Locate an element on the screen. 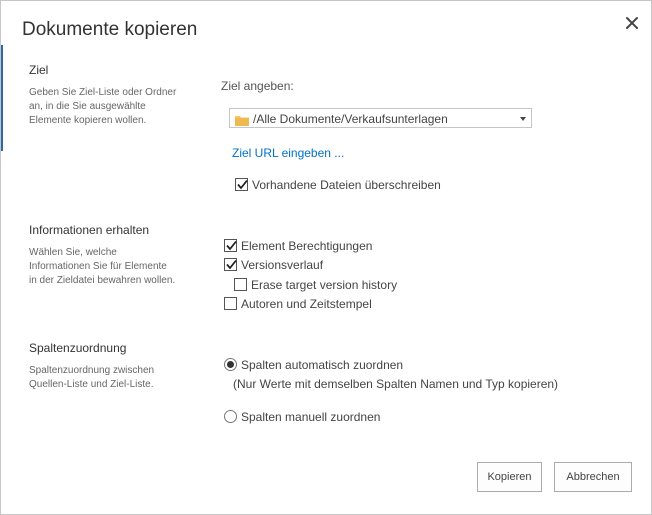 This screenshot has width=652, height=515. radio-selected-dot is located at coordinates (230, 364).